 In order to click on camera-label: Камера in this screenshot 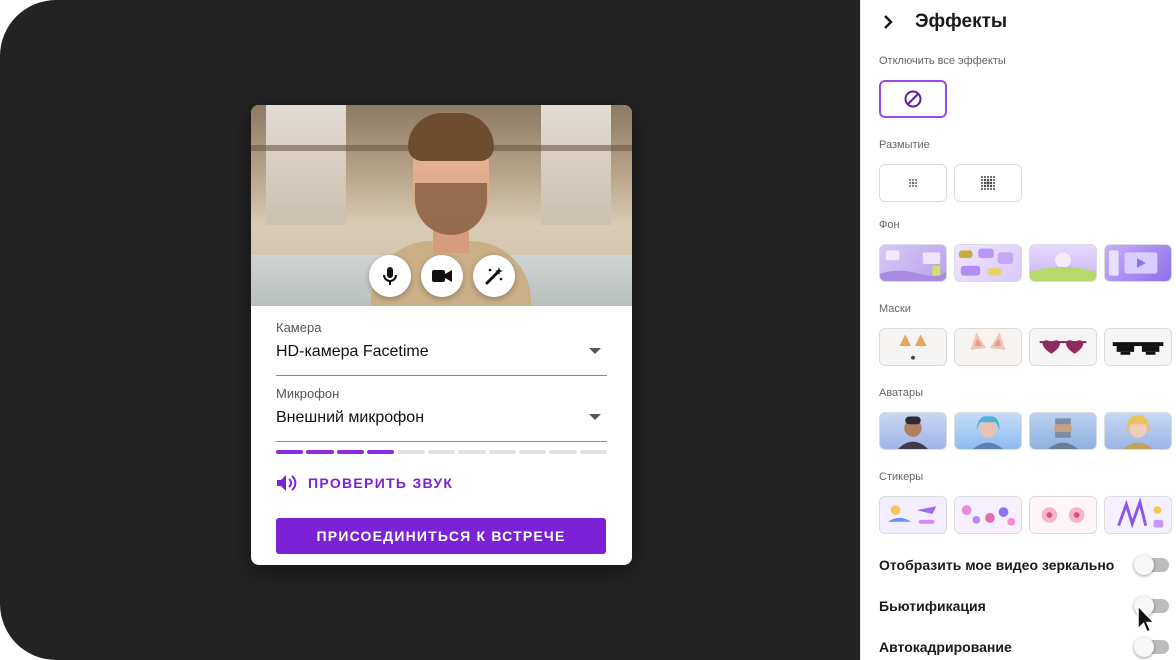, I will do `click(299, 327)`.